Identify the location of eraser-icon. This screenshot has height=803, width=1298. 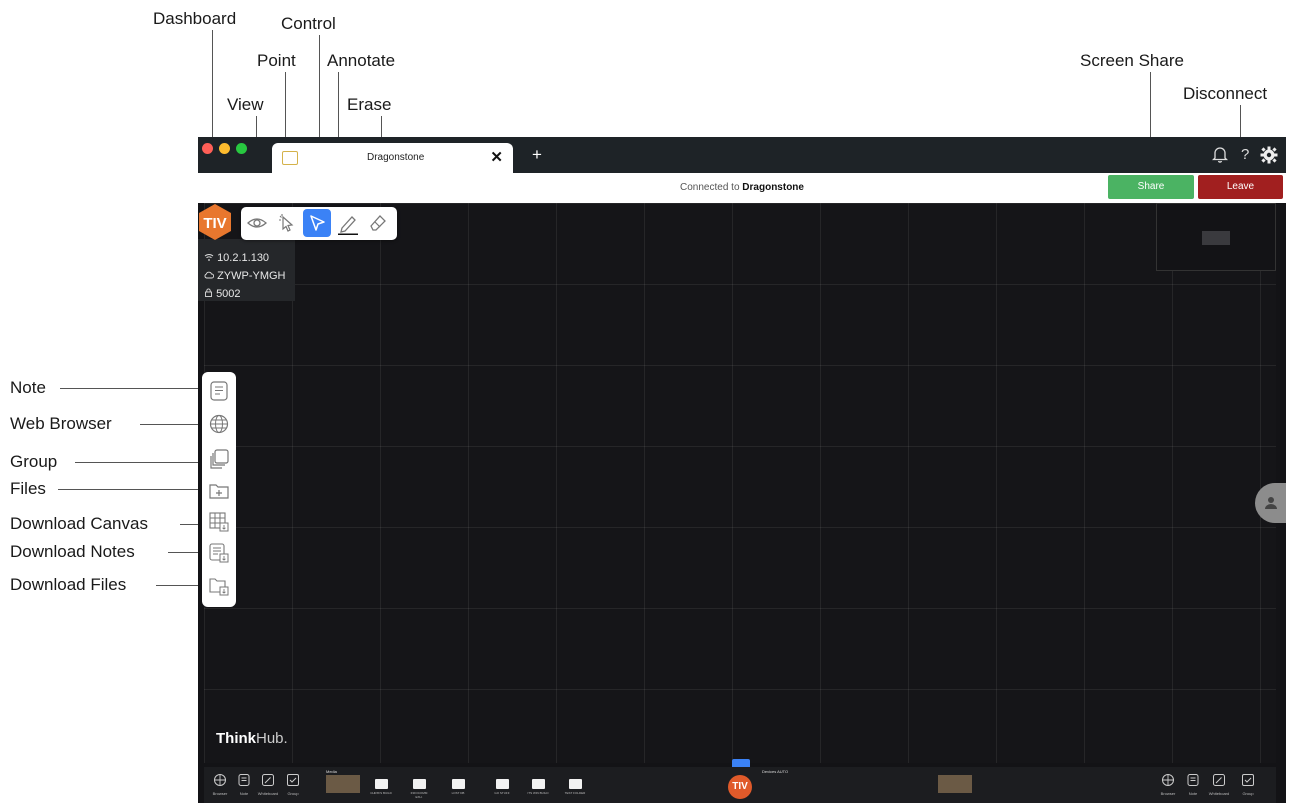
(378, 223).